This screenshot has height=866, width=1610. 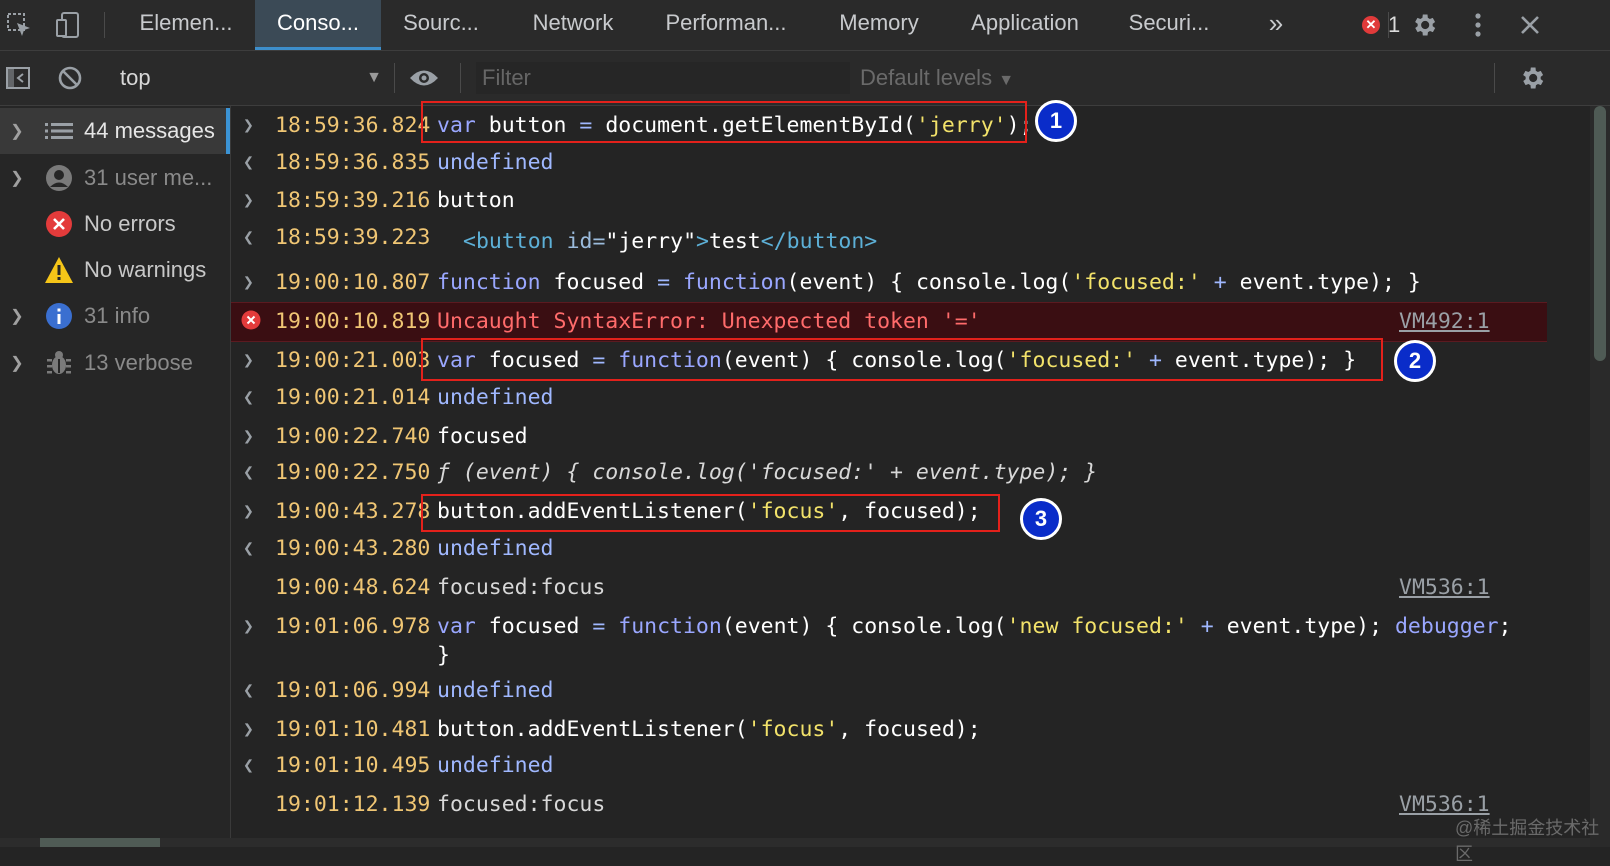 I want to click on sidebar-item-errors: No errors, so click(x=115, y=224).